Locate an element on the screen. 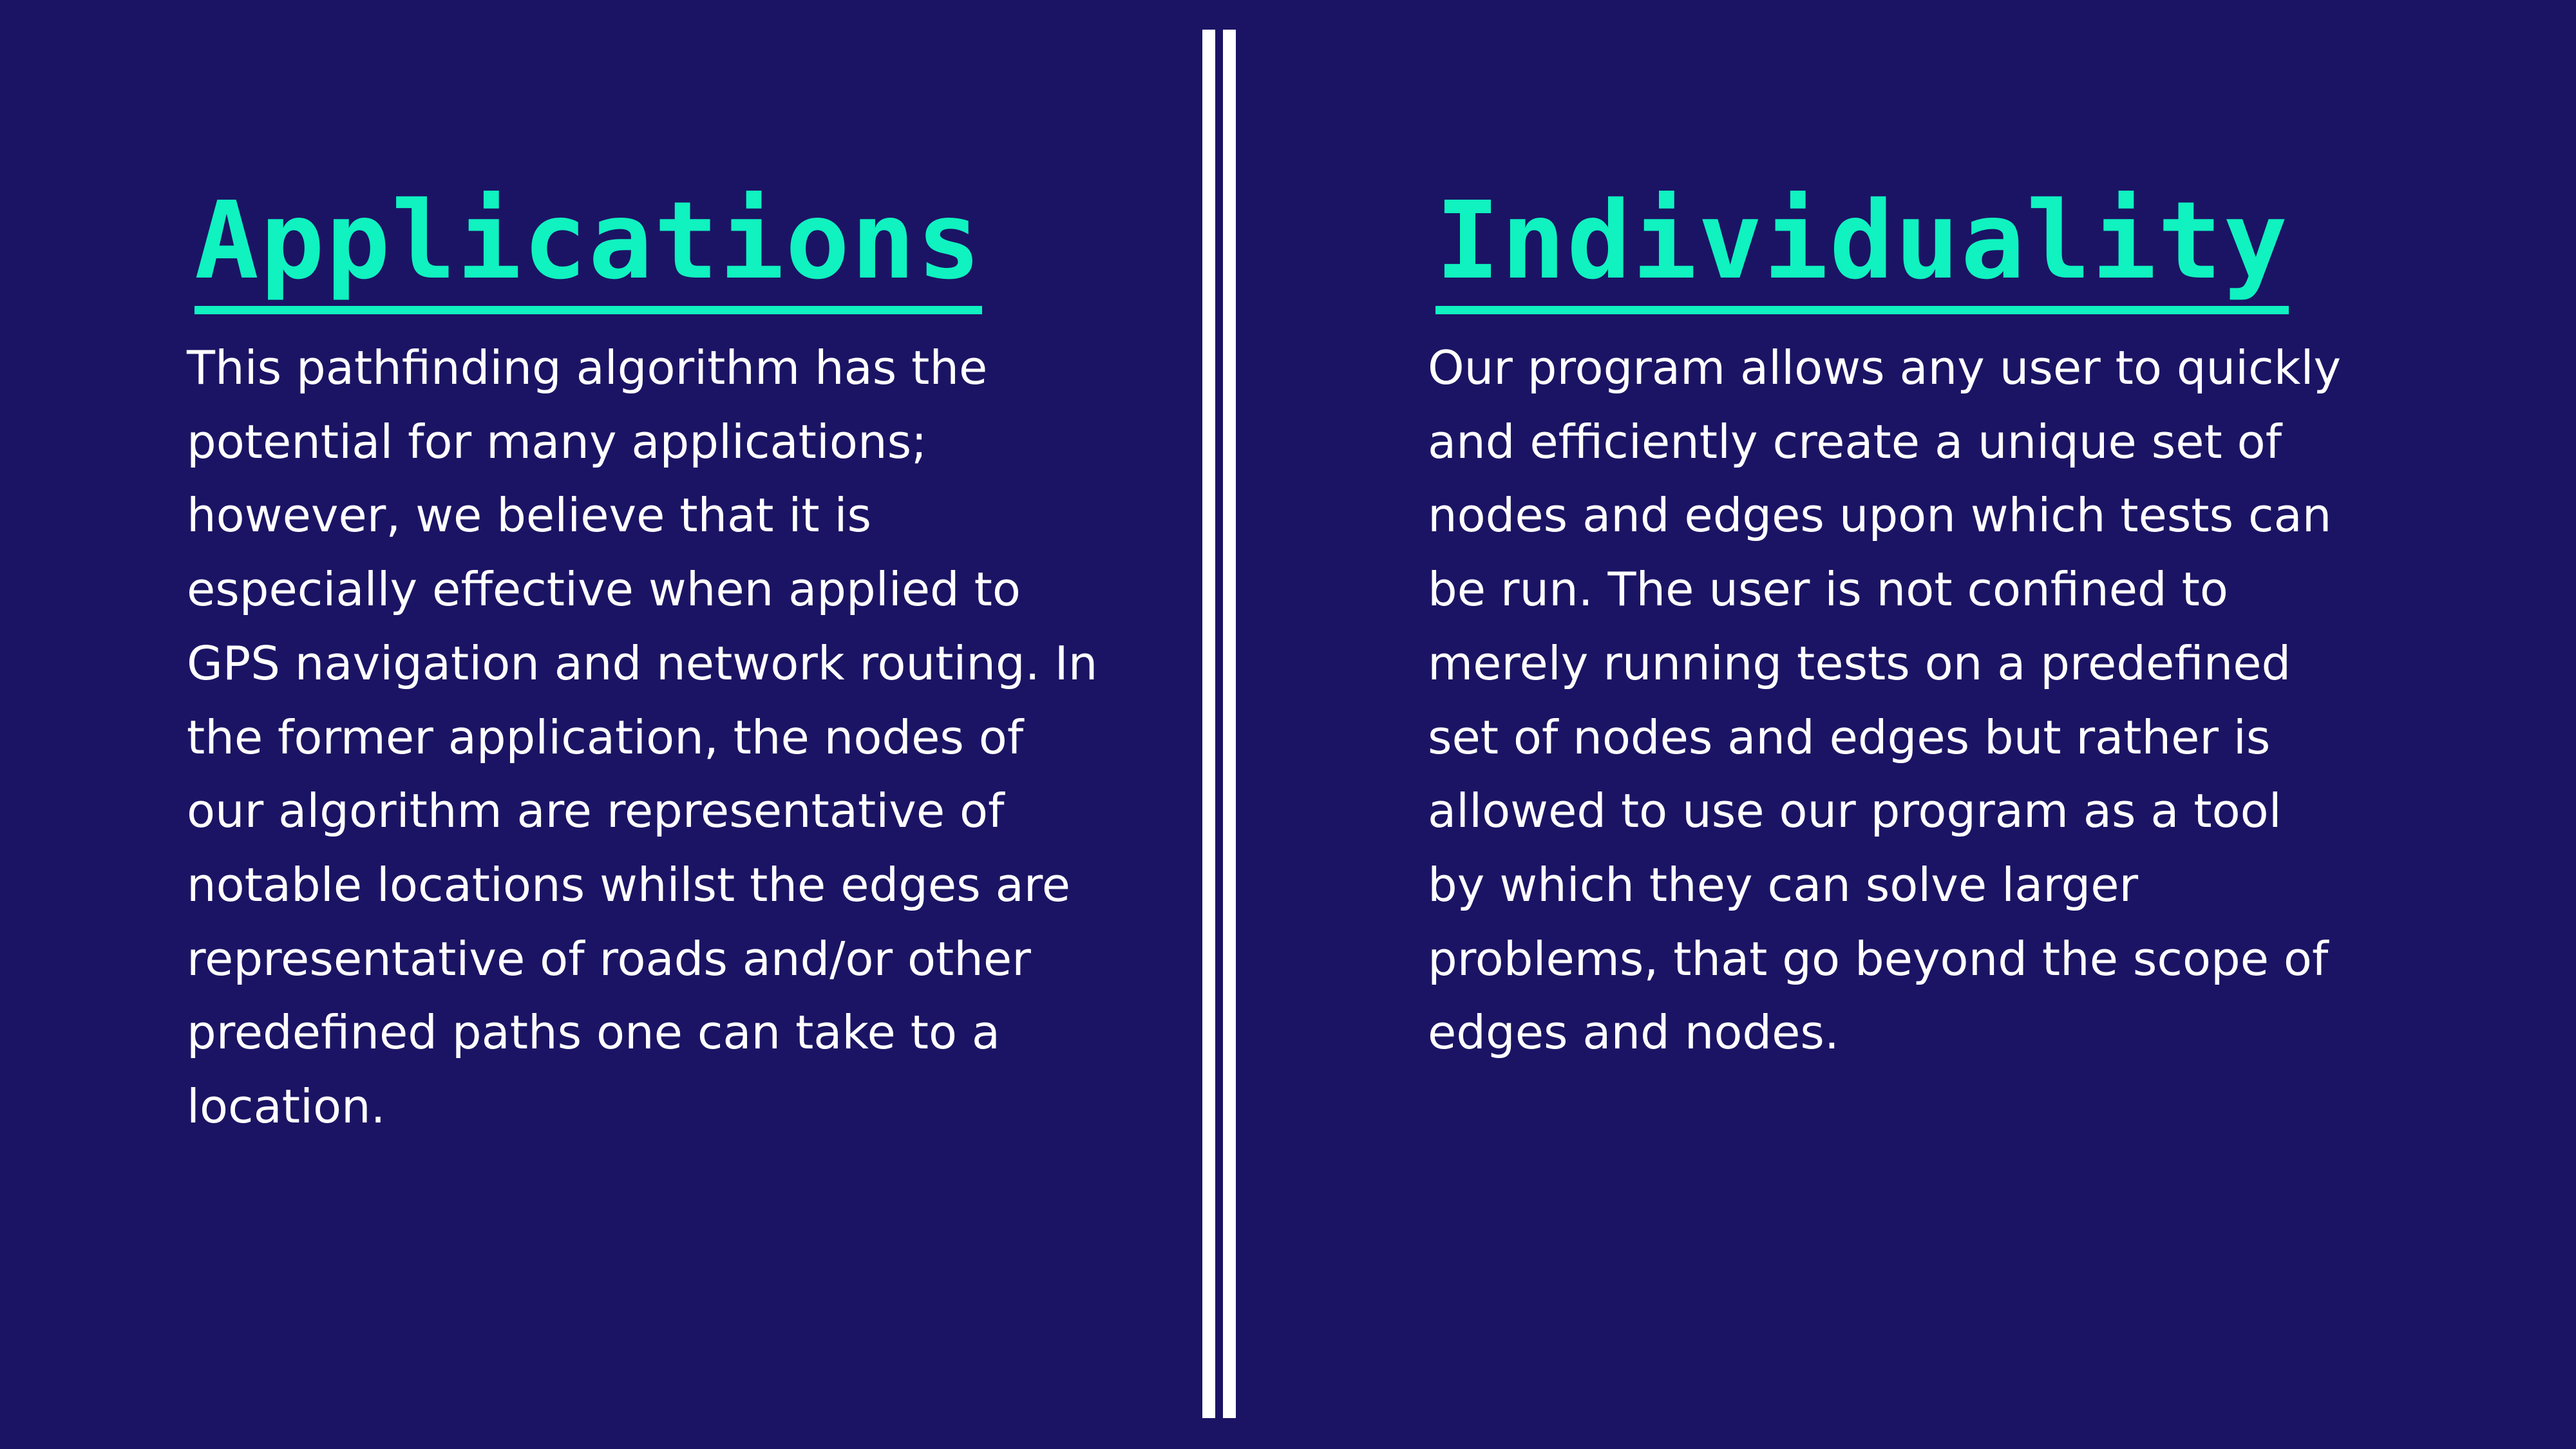 The image size is (2576, 1449). individuality-heading: Individuality is located at coordinates (1862, 246).